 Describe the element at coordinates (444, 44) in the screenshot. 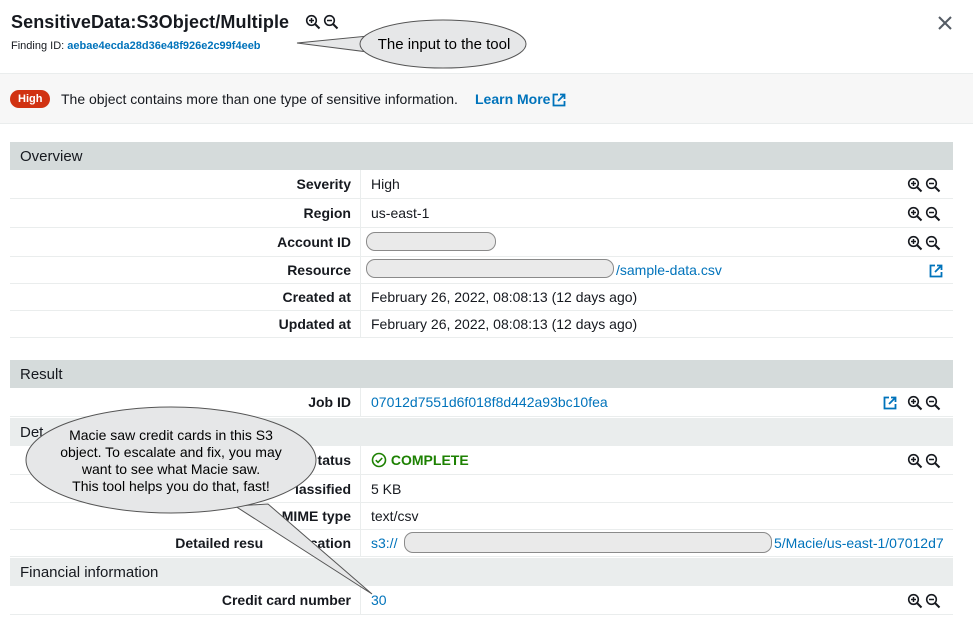

I see `tool-callout-text: The input to the tool` at that location.